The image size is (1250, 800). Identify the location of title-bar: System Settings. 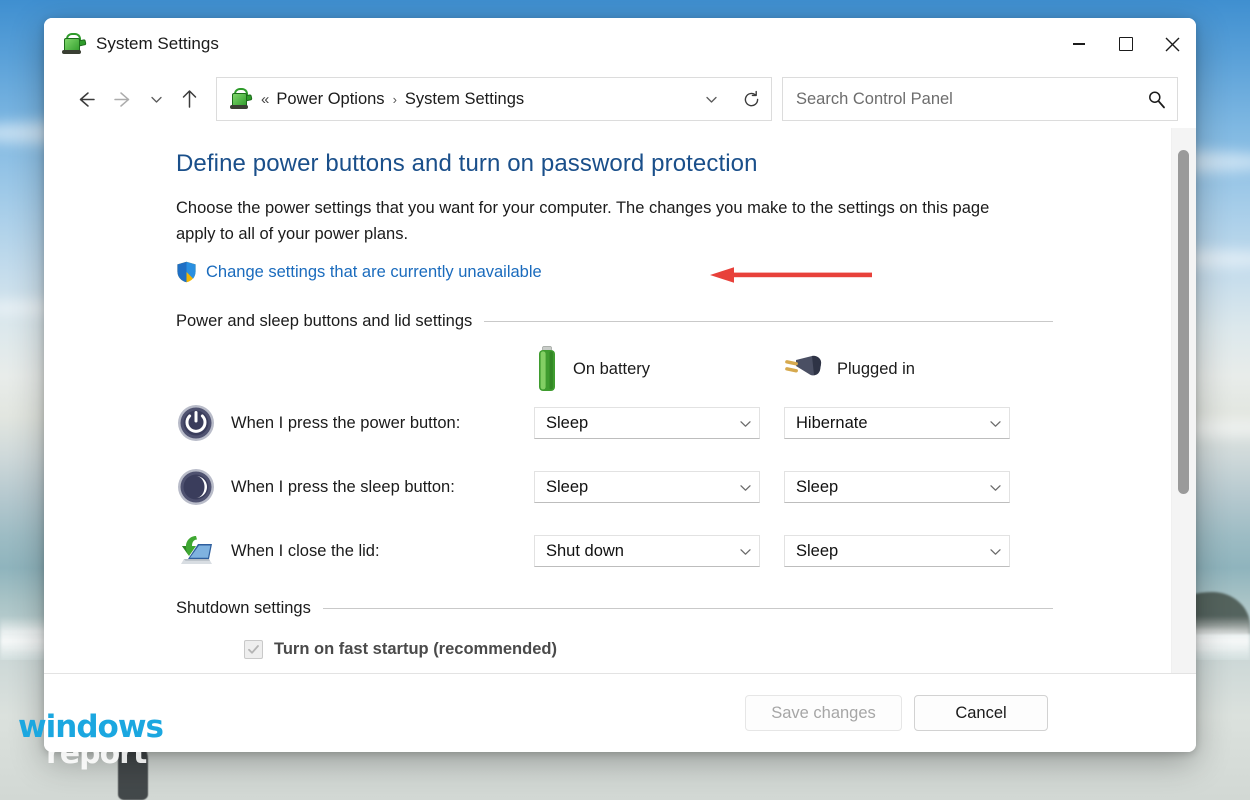
(620, 44).